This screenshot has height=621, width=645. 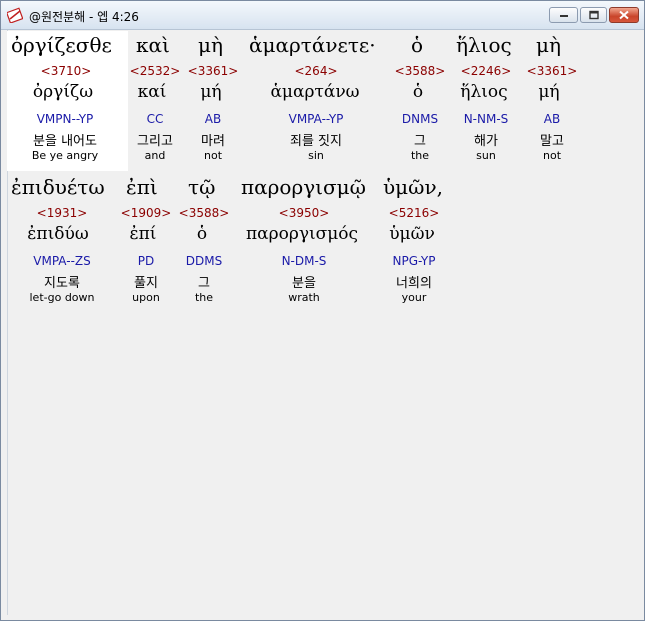 I want to click on greek-word: παροργισμῷ, so click(x=303, y=187).